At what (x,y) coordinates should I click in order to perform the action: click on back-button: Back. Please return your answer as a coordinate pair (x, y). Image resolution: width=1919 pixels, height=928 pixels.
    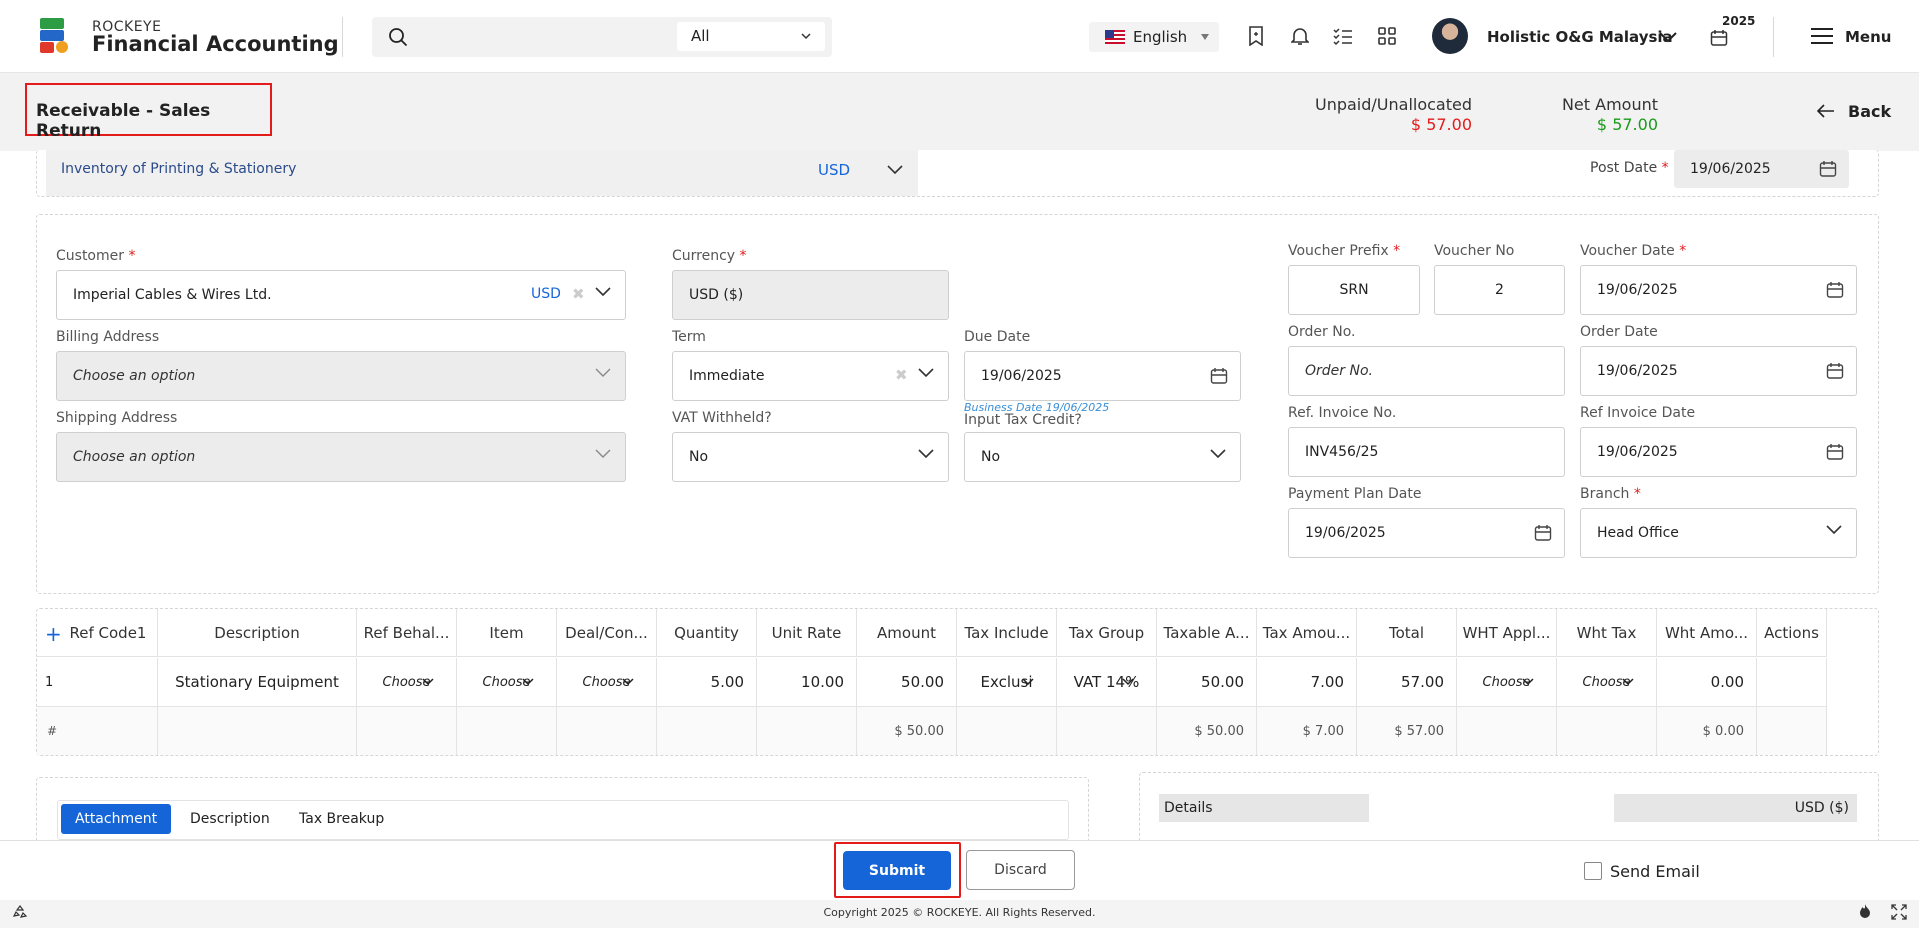
    Looking at the image, I should click on (1869, 111).